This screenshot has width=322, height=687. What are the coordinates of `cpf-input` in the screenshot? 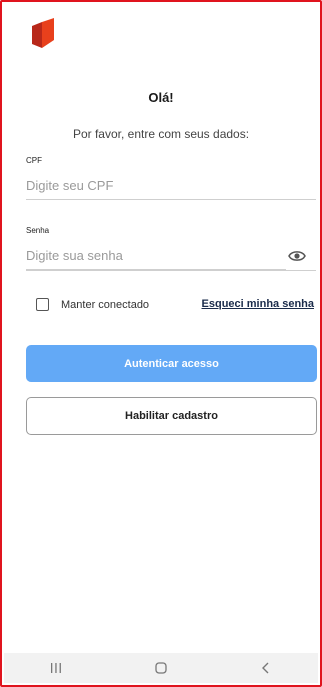 It's located at (171, 186).